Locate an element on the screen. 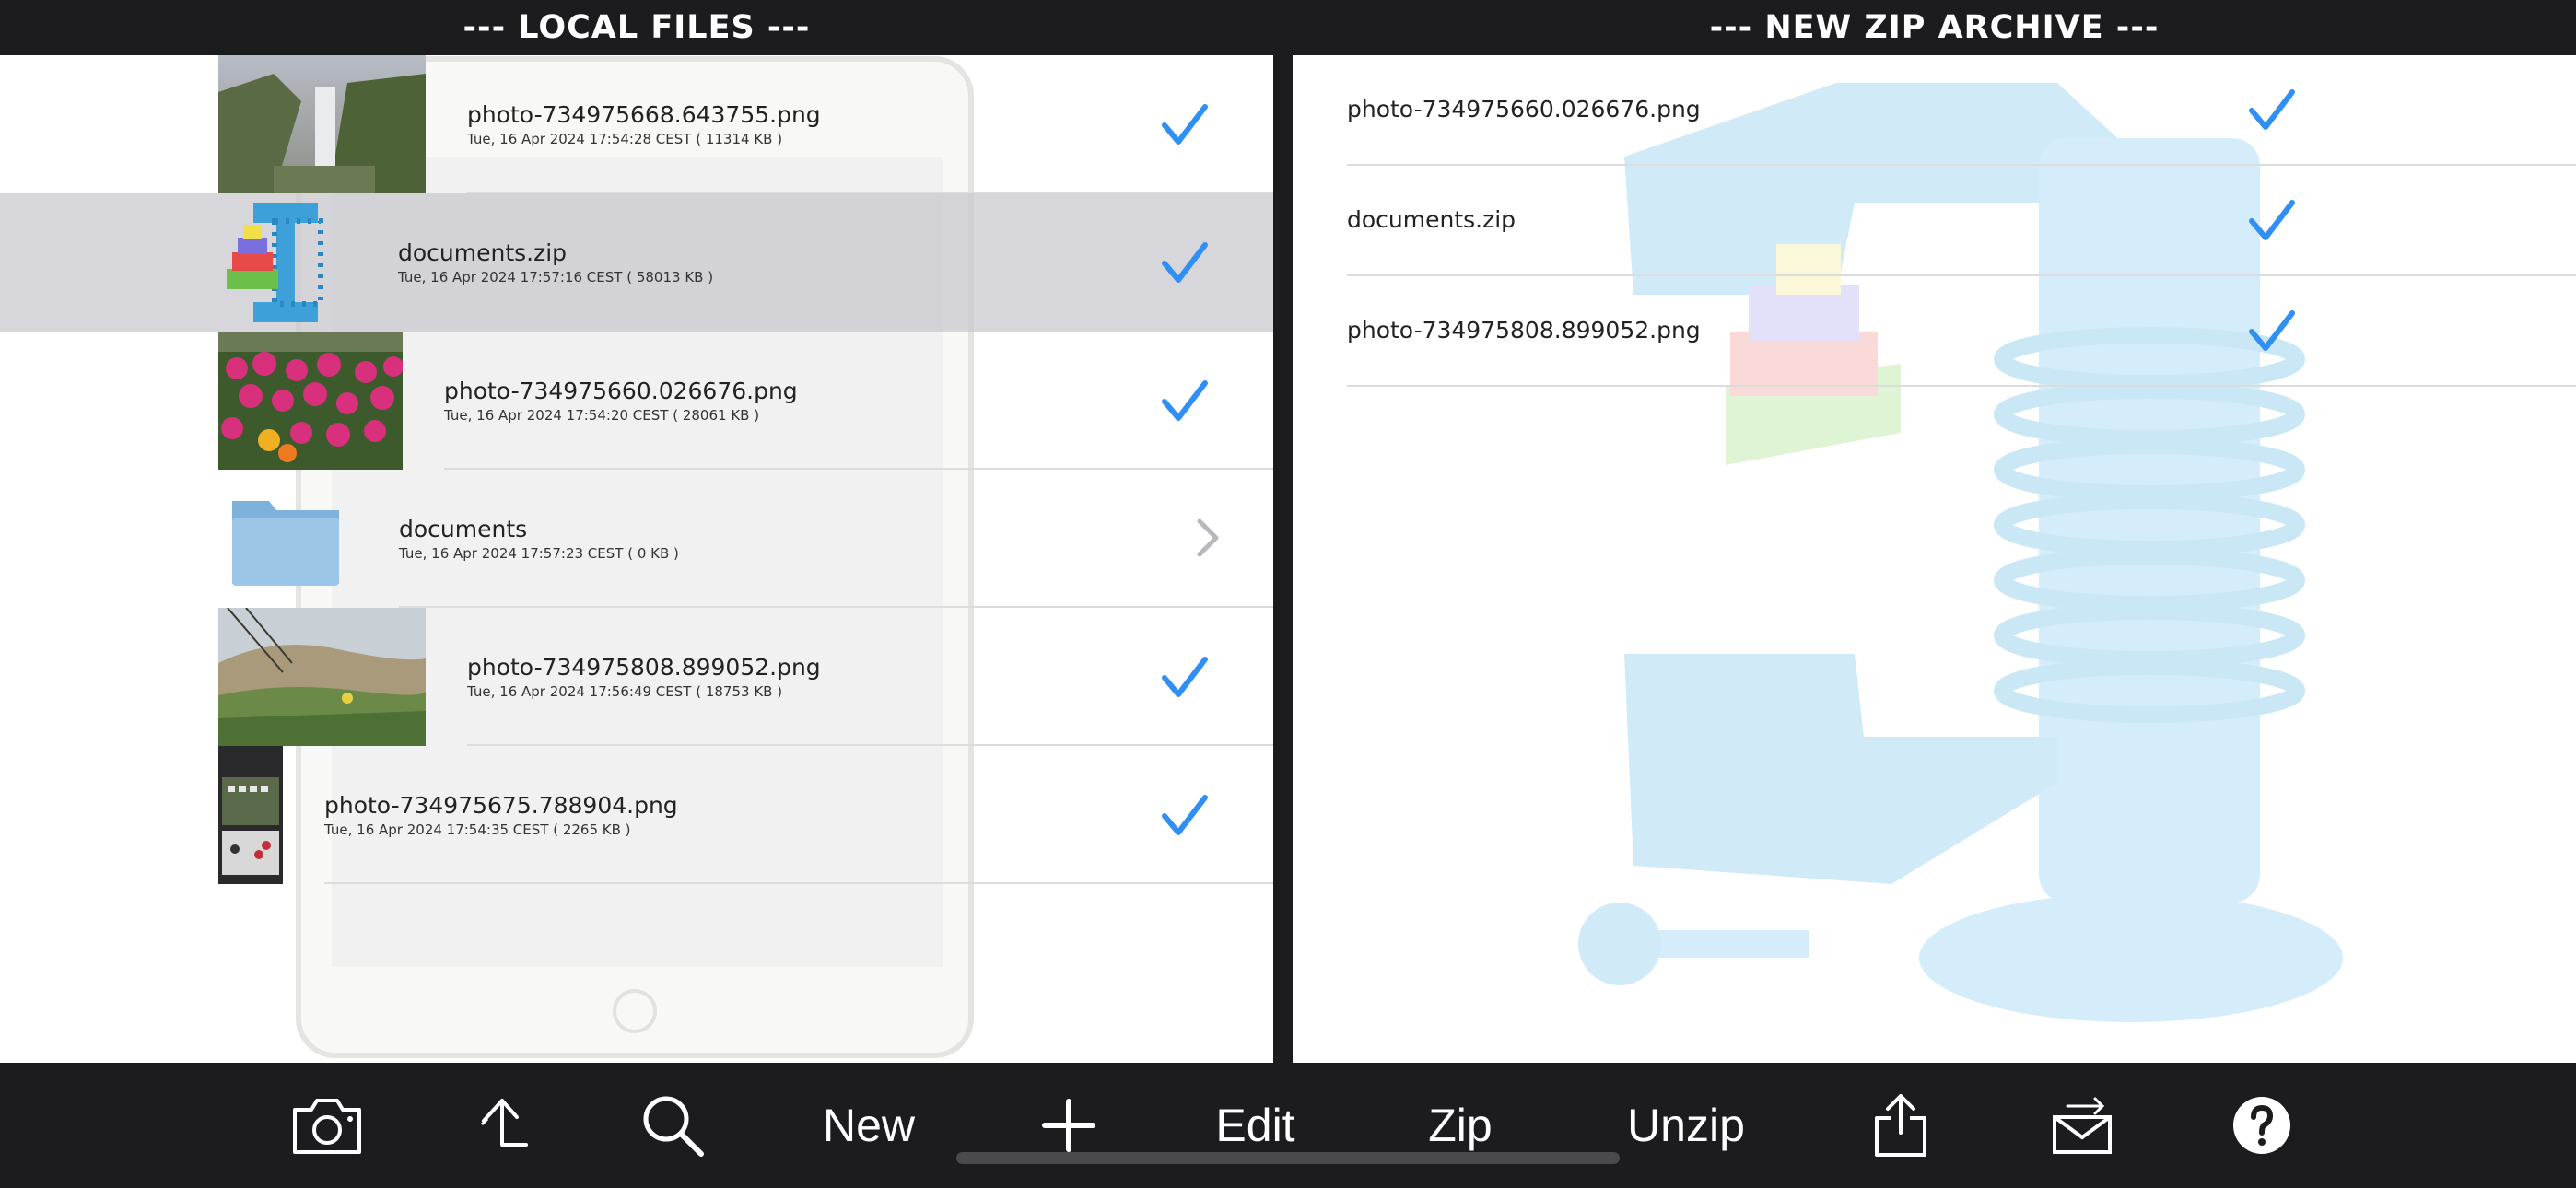  file-name: photo-734975808.899052.png is located at coordinates (644, 667).